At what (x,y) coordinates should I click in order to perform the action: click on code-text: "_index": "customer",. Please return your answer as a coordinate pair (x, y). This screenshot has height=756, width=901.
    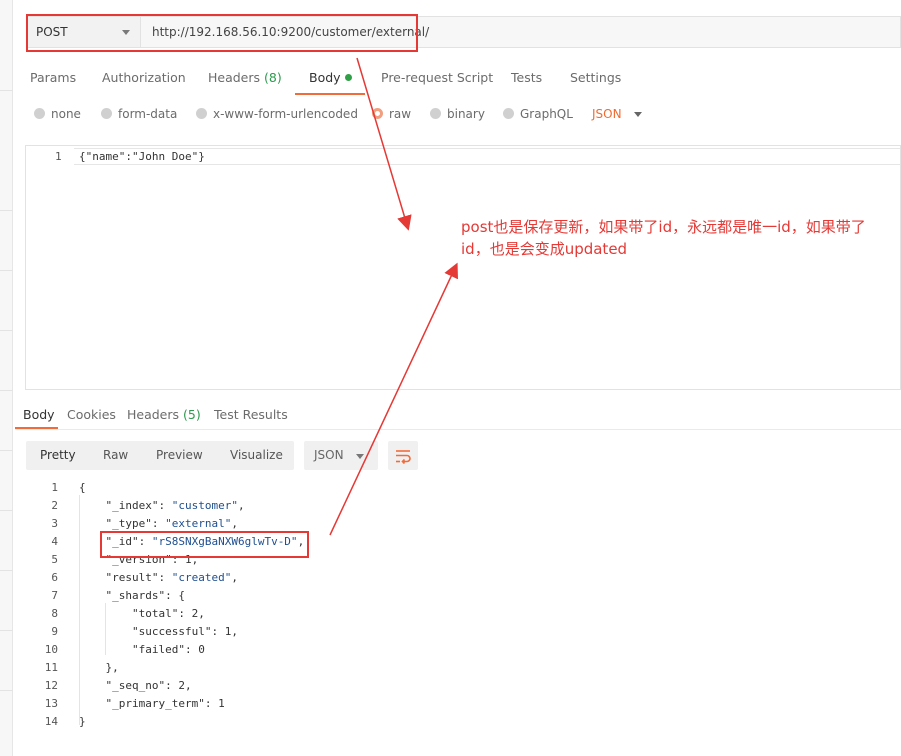
    Looking at the image, I should click on (162, 505).